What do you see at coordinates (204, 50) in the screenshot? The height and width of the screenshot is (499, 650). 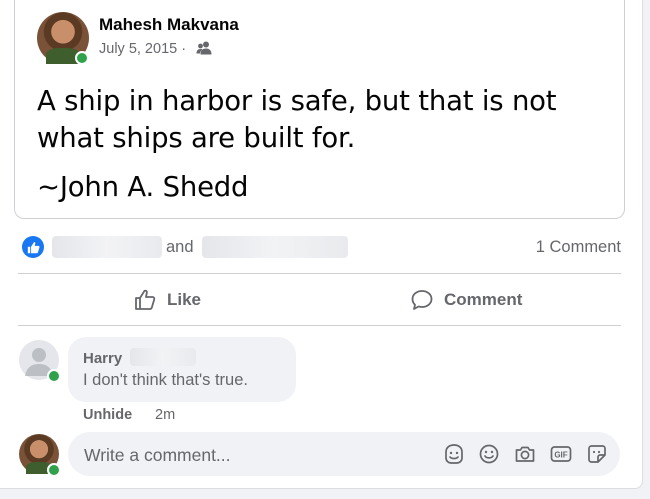 I see `friends-icon` at bounding box center [204, 50].